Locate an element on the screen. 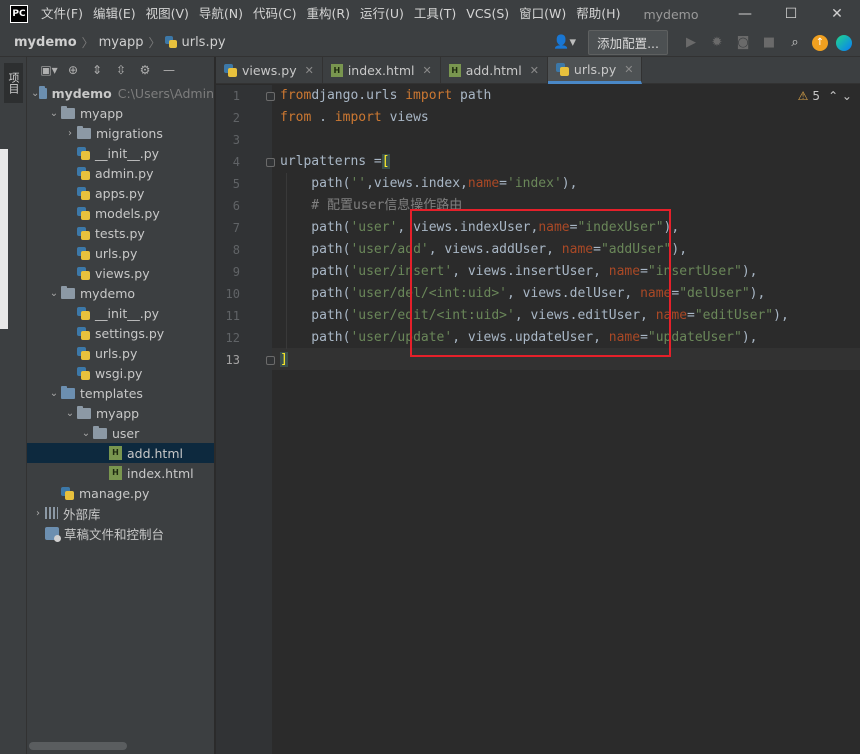 The width and height of the screenshot is (860, 754). menu-item: 帮助(H) is located at coordinates (598, 14).